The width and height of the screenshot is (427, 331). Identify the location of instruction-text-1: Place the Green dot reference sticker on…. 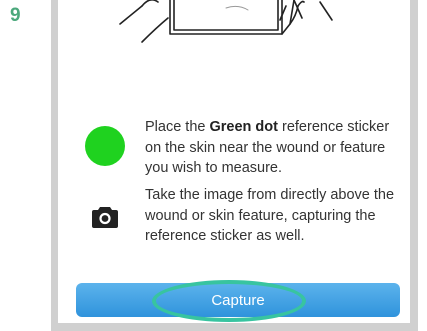
(276, 148).